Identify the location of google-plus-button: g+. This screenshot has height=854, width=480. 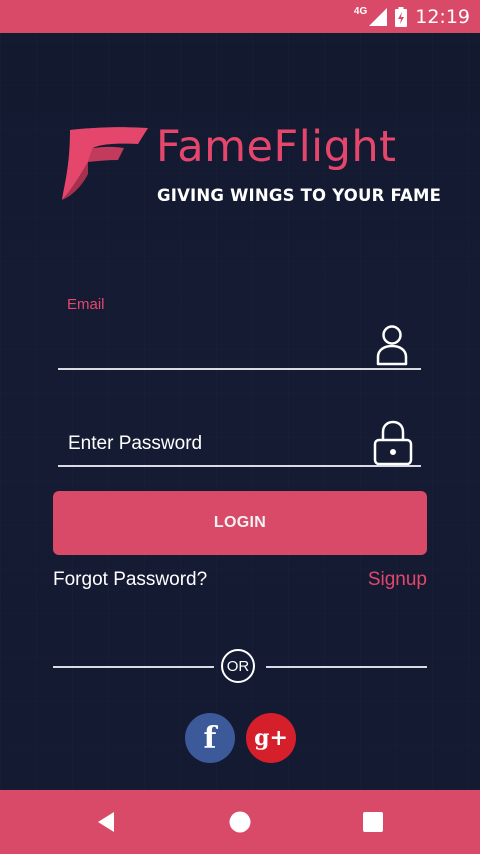
(271, 738).